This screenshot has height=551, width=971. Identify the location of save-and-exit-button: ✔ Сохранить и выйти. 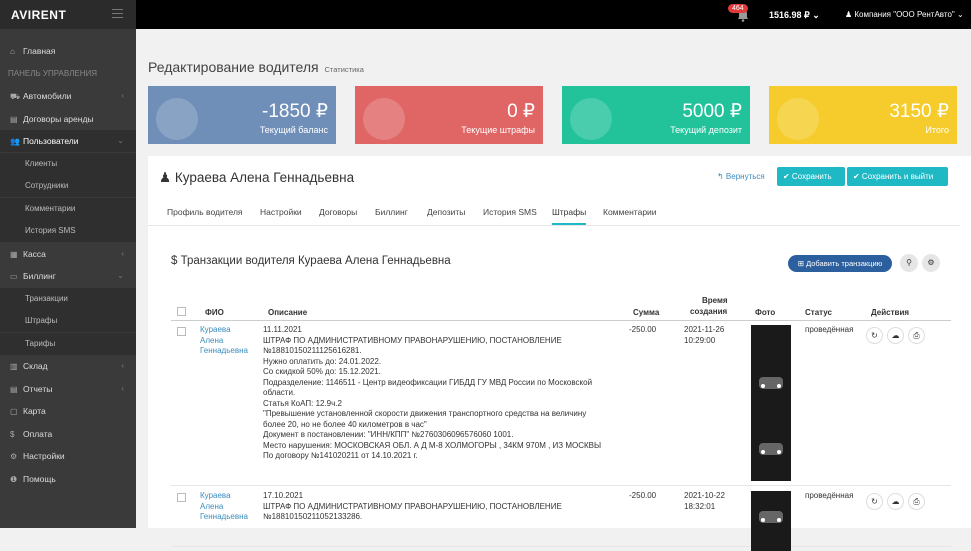
(897, 176).